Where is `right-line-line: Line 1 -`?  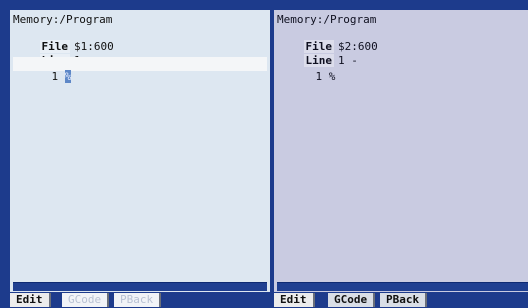
right-line-line: Line 1 - is located at coordinates (317, 54).